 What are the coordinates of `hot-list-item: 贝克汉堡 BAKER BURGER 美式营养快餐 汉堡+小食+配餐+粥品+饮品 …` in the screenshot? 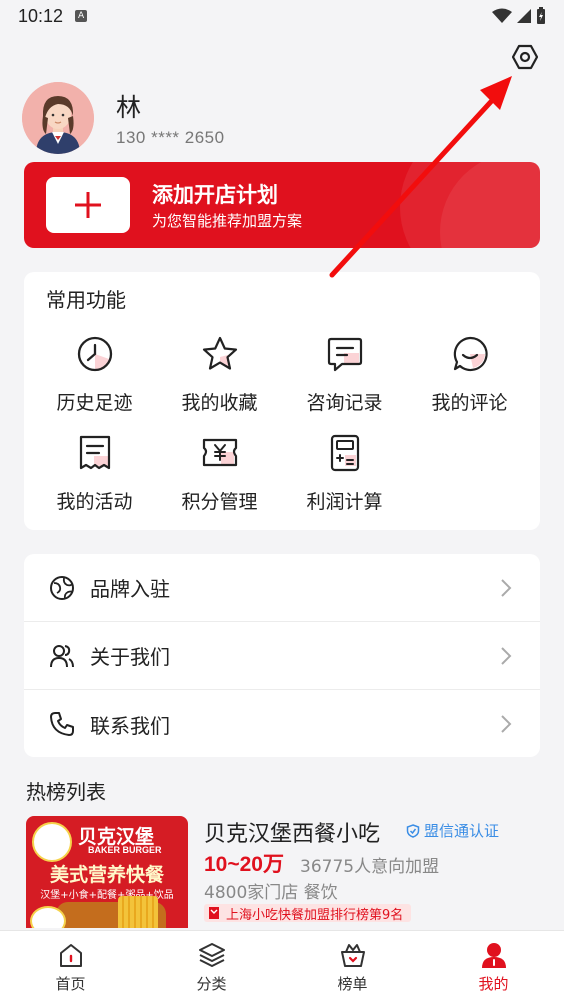 It's located at (283, 872).